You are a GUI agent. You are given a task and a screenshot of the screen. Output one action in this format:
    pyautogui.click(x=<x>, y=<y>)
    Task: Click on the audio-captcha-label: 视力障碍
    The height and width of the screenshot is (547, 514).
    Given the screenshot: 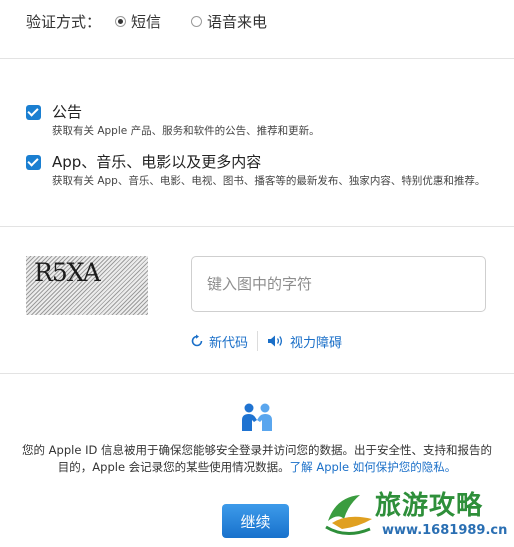 What is the action you would take?
    pyautogui.click(x=316, y=341)
    